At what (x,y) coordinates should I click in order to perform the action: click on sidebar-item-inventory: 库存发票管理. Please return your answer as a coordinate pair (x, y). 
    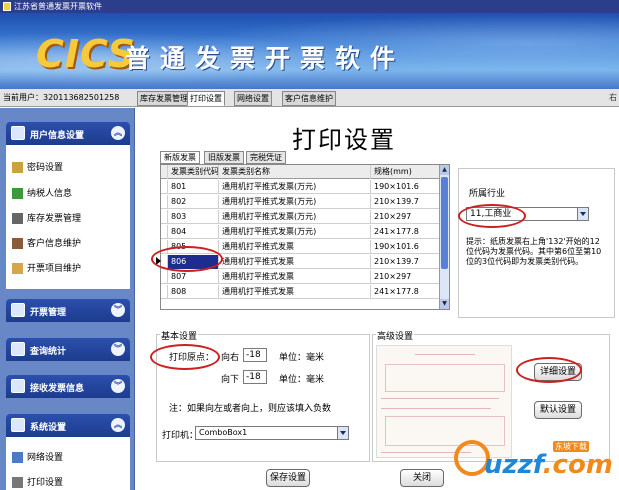
    Looking at the image, I should click on (46, 217).